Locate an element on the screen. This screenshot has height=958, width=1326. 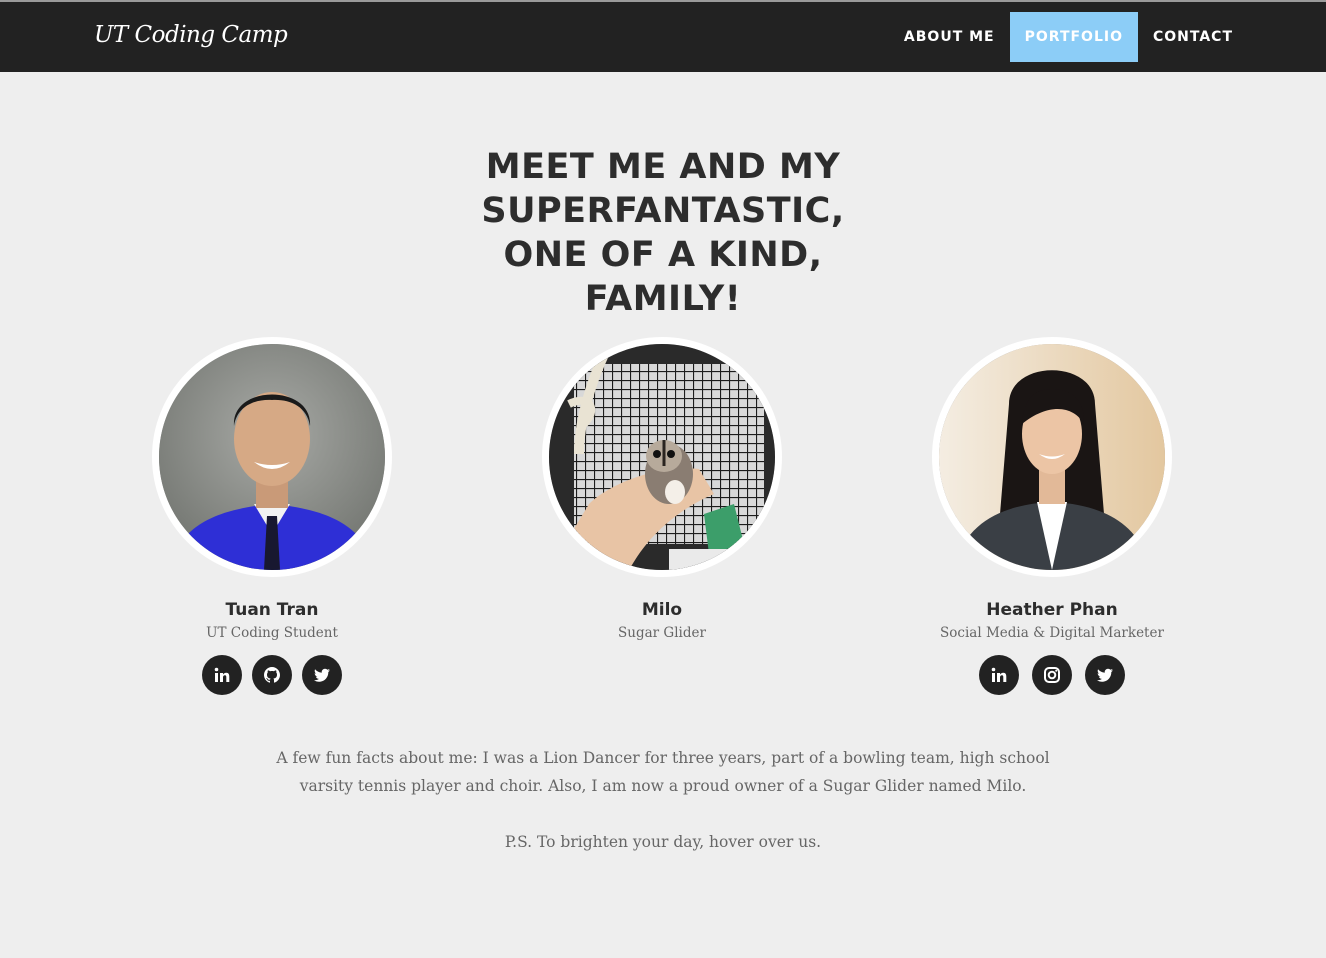
profile-photo-heather is located at coordinates (1052, 457).